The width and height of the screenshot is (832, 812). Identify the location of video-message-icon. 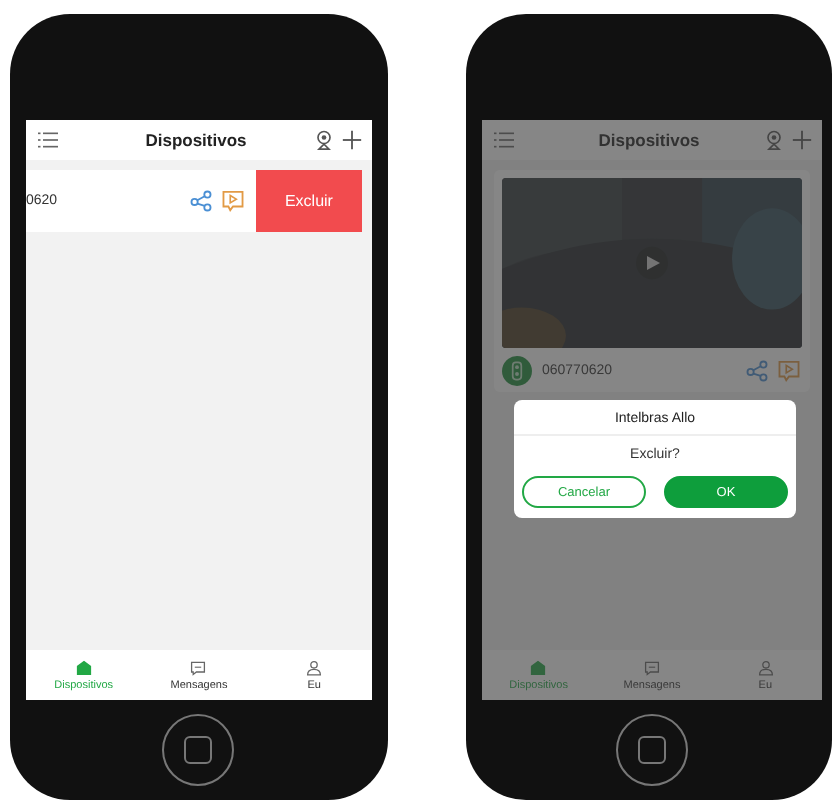
(232, 201).